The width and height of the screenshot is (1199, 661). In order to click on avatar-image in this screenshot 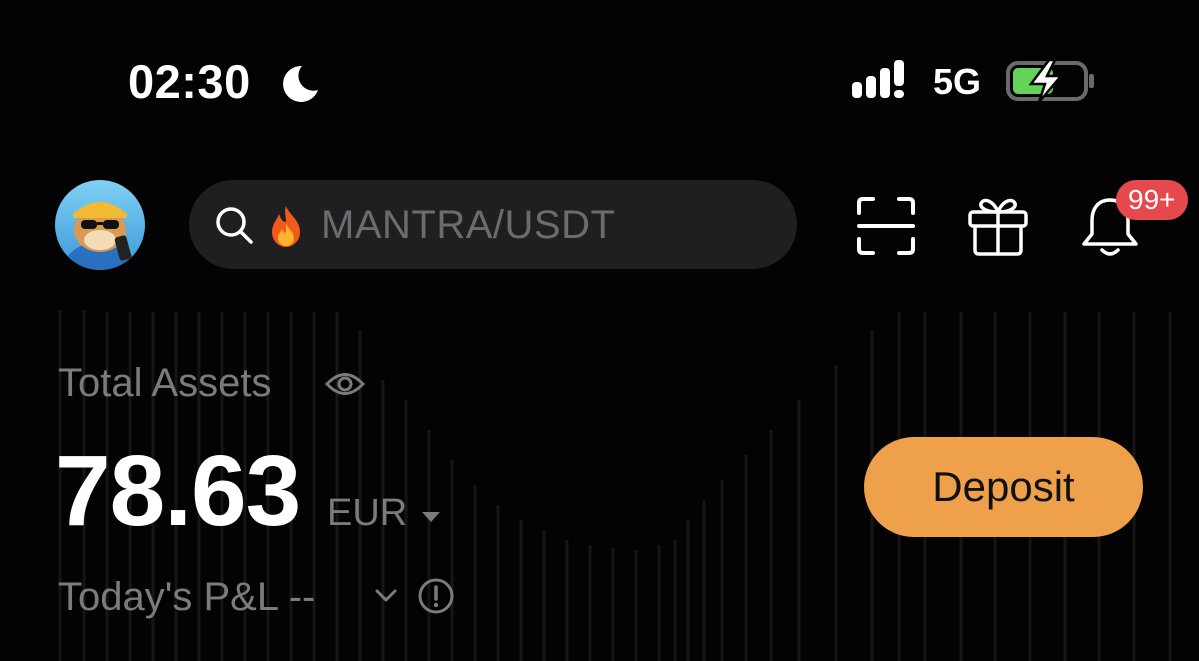, I will do `click(100, 225)`.